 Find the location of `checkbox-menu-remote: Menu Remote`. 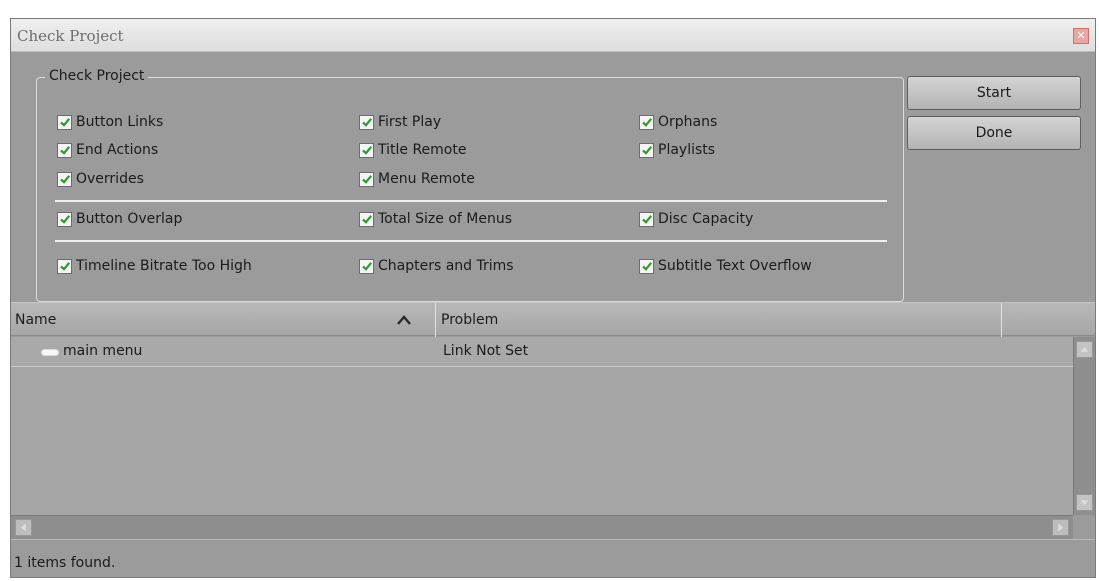

checkbox-menu-remote: Menu Remote is located at coordinates (417, 179).